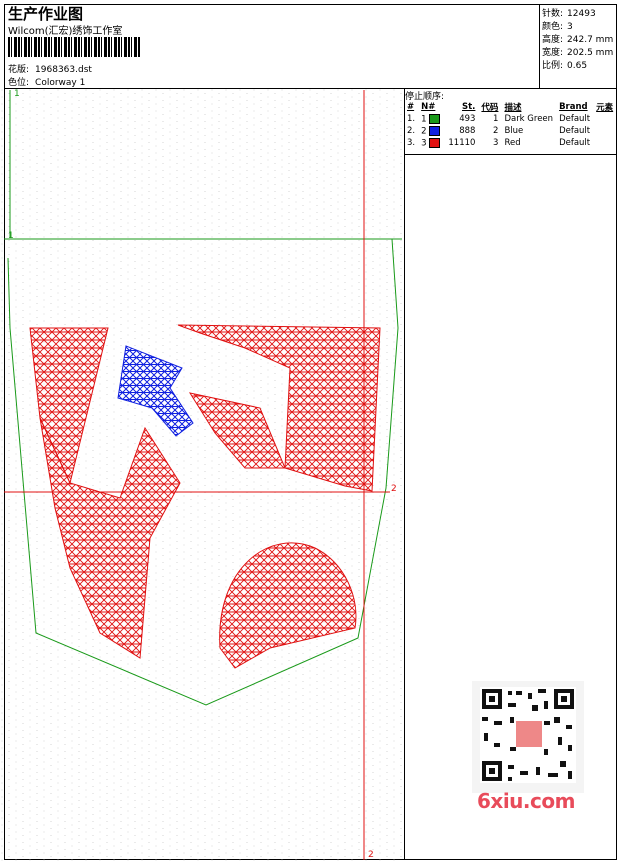 The height and width of the screenshot is (861, 620). What do you see at coordinates (19, 83) in the screenshot?
I see `colorway-label: 色位:` at bounding box center [19, 83].